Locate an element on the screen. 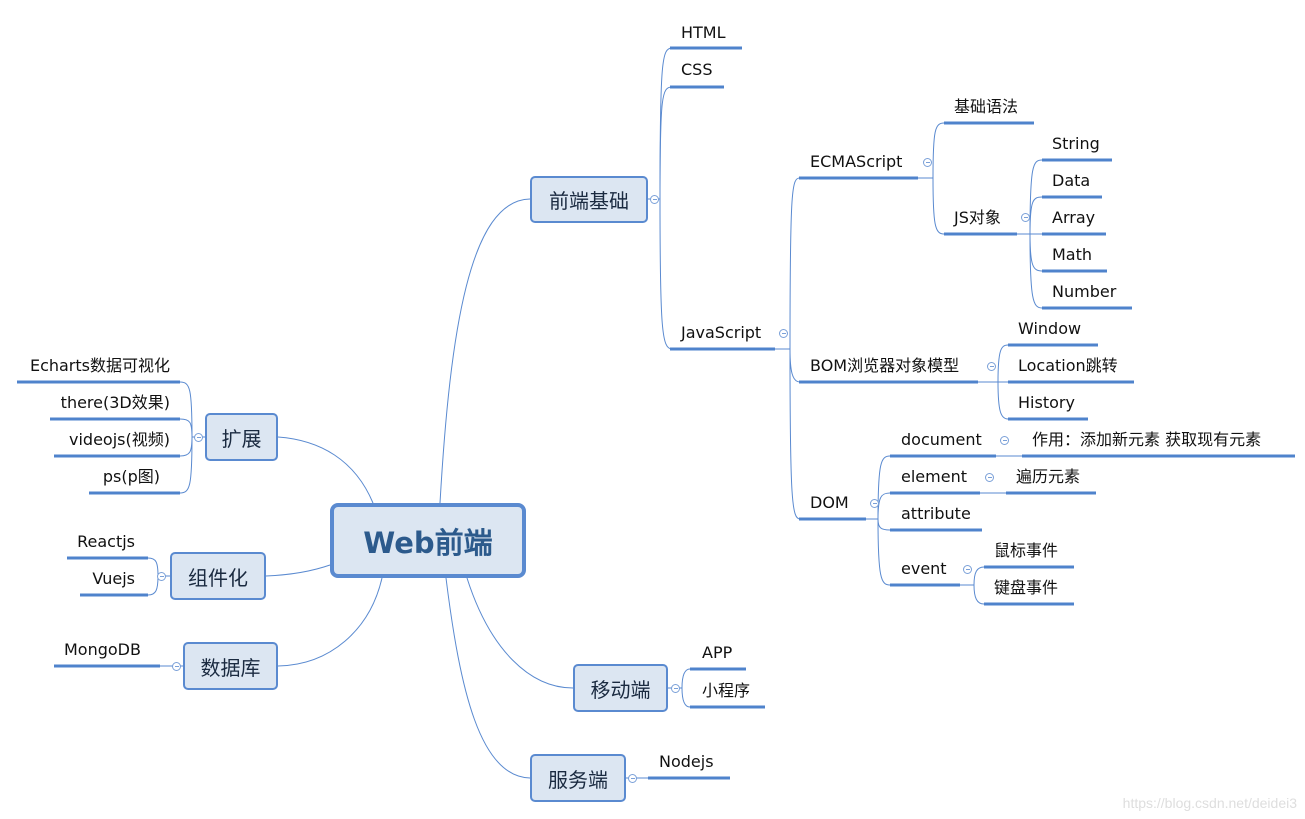  node-server-label: 服务端 is located at coordinates (578, 779).